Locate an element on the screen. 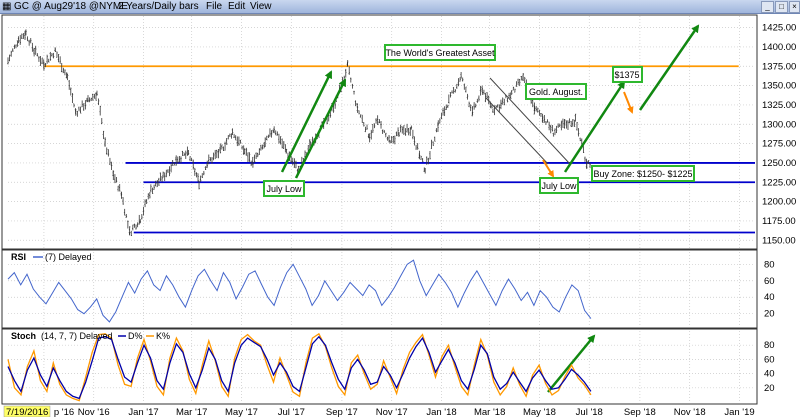  rsi-tick-label: 60 is located at coordinates (769, 281).